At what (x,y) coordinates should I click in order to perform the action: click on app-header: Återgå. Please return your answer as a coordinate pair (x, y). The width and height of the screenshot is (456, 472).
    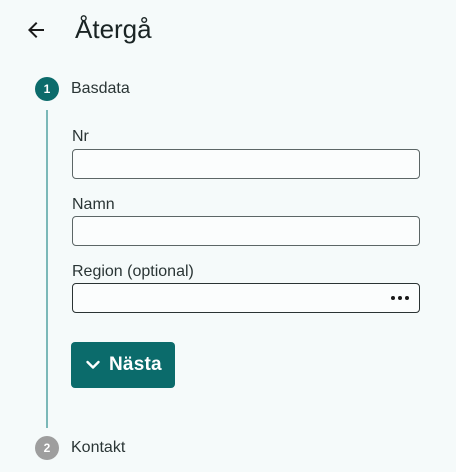
    Looking at the image, I should click on (228, 30).